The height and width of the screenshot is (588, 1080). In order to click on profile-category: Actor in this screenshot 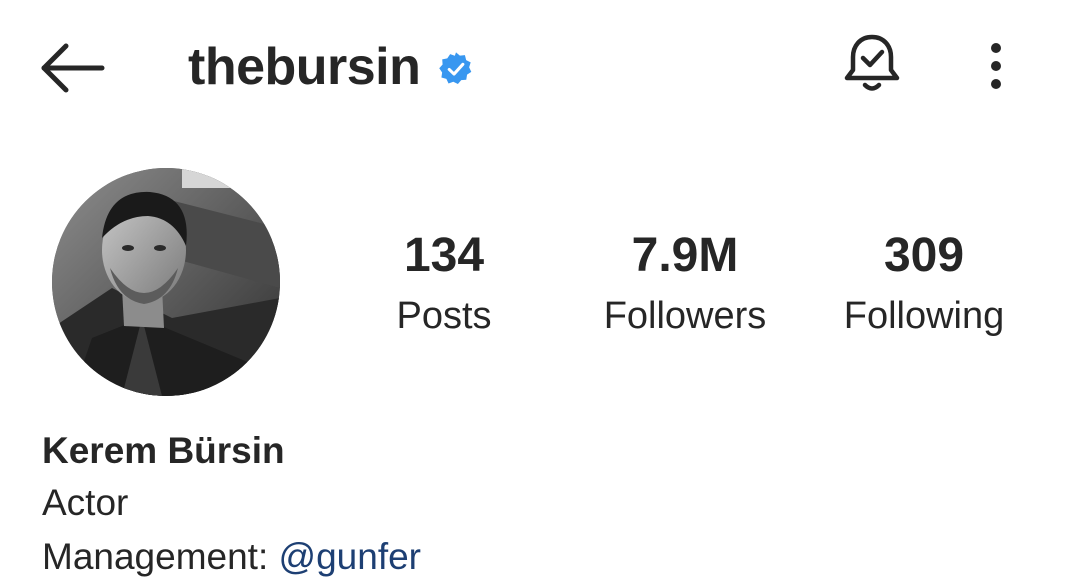, I will do `click(85, 502)`.